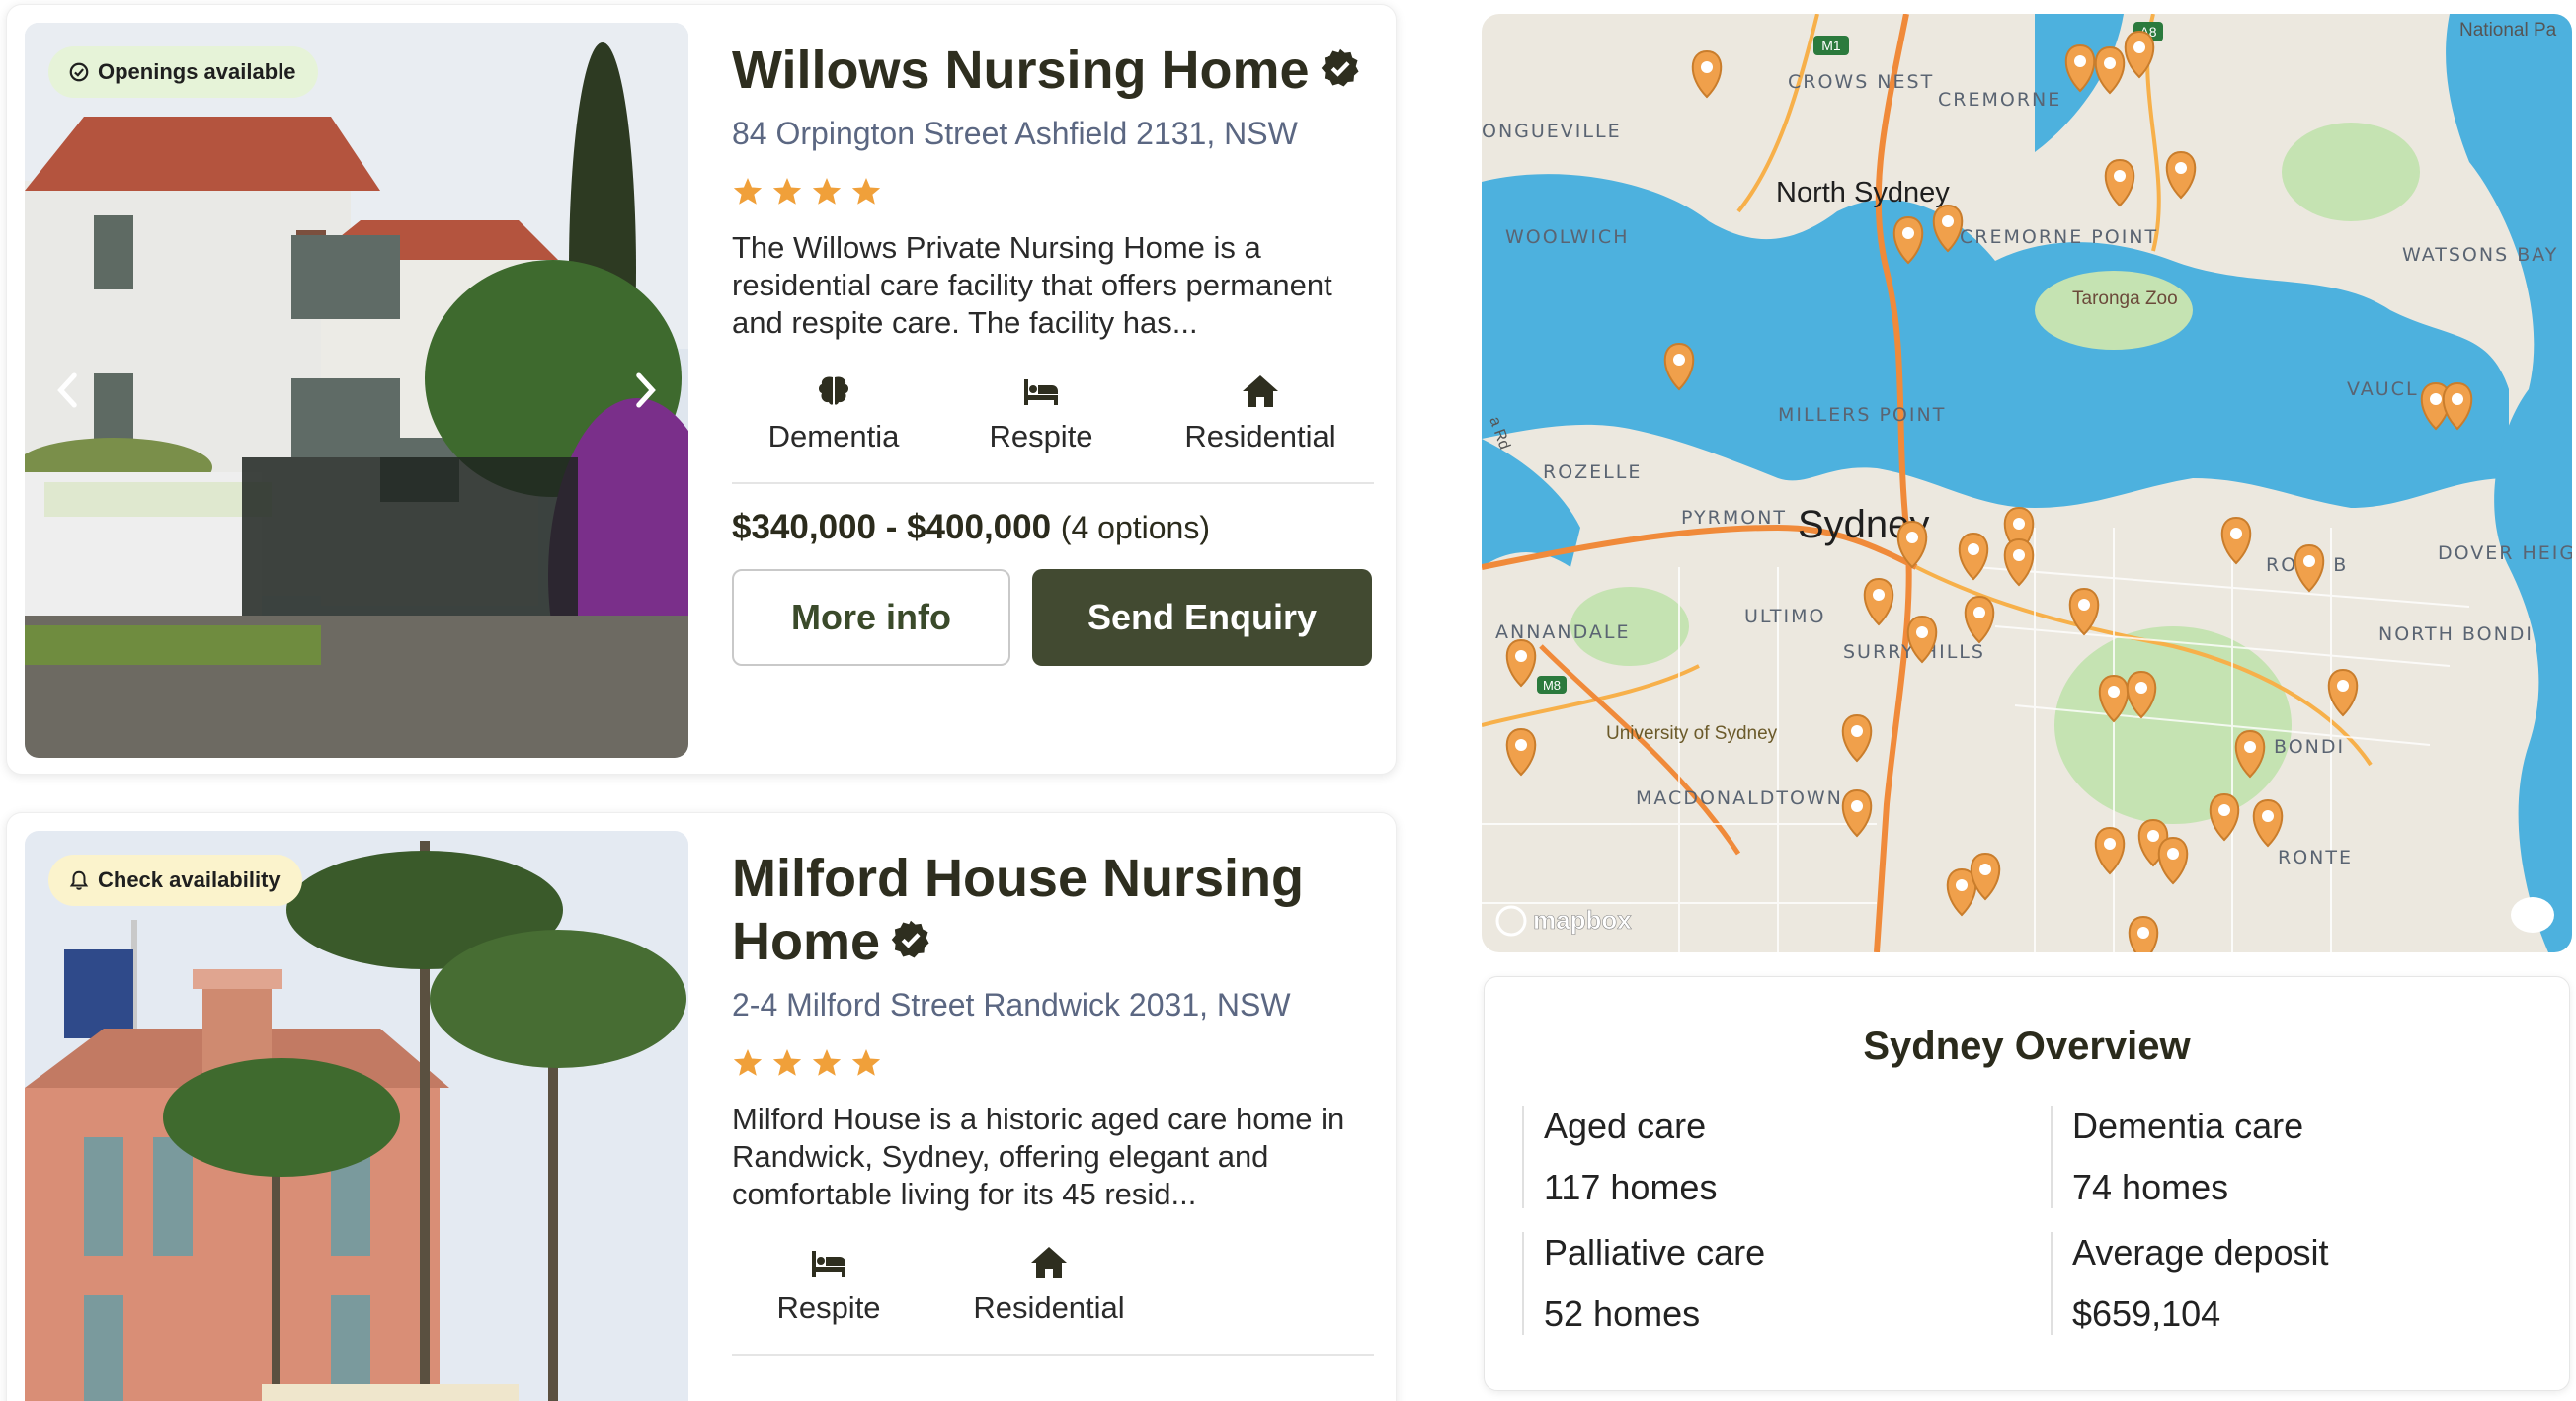 The height and width of the screenshot is (1401, 2576). Describe the element at coordinates (2188, 1126) in the screenshot. I see `stat-label: Dementia care` at that location.